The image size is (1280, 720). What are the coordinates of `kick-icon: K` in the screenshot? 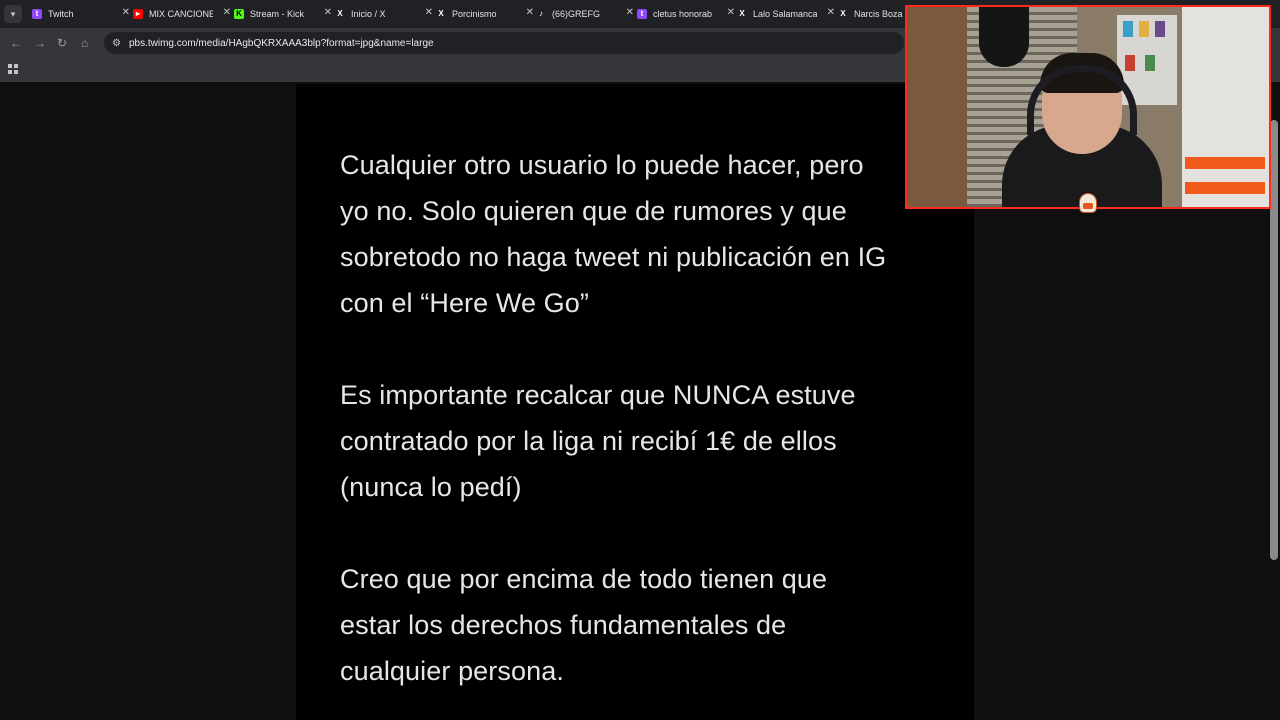 It's located at (239, 14).